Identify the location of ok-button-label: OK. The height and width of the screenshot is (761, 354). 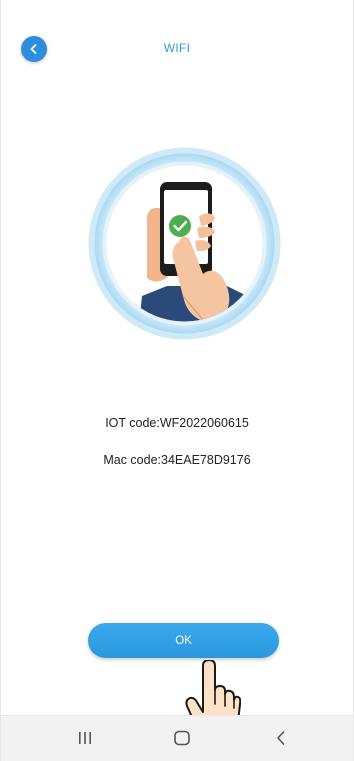
(183, 640).